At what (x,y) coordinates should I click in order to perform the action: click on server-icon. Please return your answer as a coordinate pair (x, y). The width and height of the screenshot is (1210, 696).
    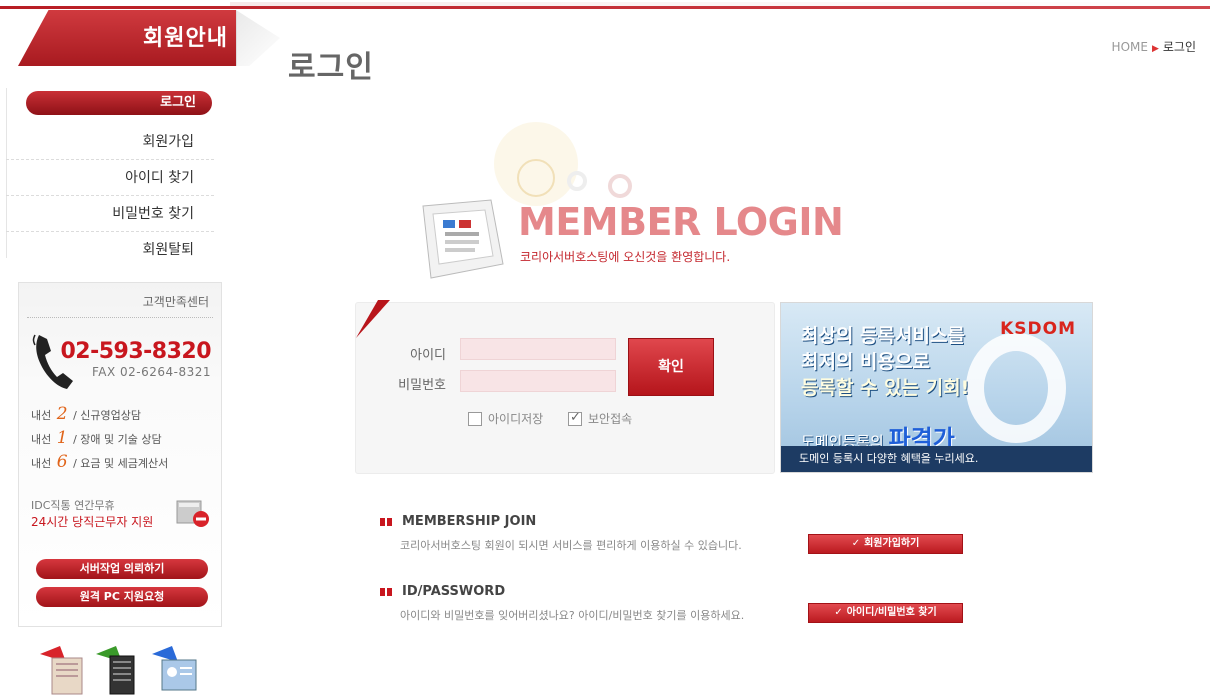
    Looking at the image, I should click on (192, 513).